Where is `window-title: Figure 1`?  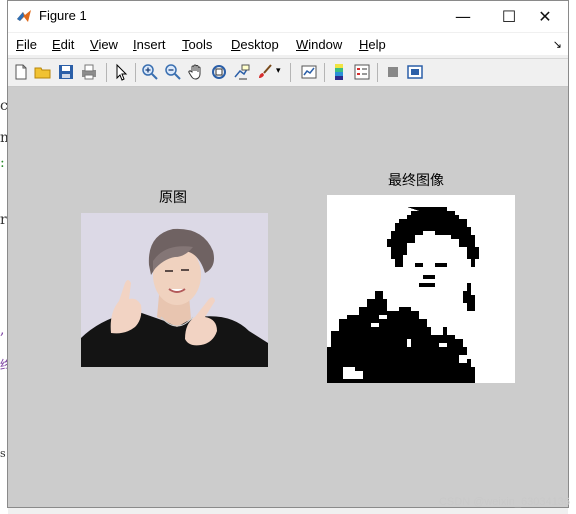
window-title: Figure 1 is located at coordinates (63, 15).